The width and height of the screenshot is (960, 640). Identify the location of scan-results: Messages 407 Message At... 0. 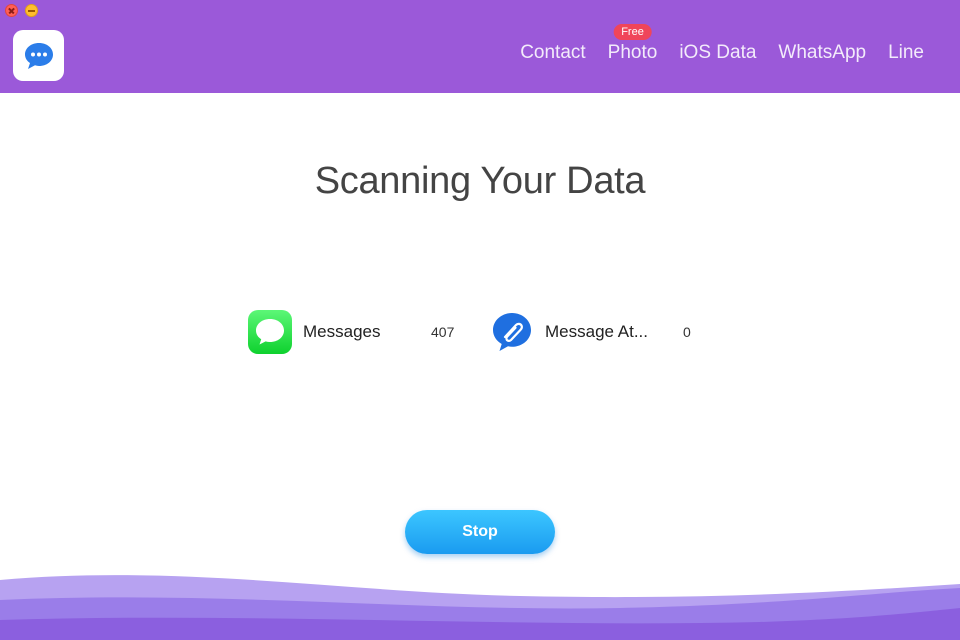
(480, 332).